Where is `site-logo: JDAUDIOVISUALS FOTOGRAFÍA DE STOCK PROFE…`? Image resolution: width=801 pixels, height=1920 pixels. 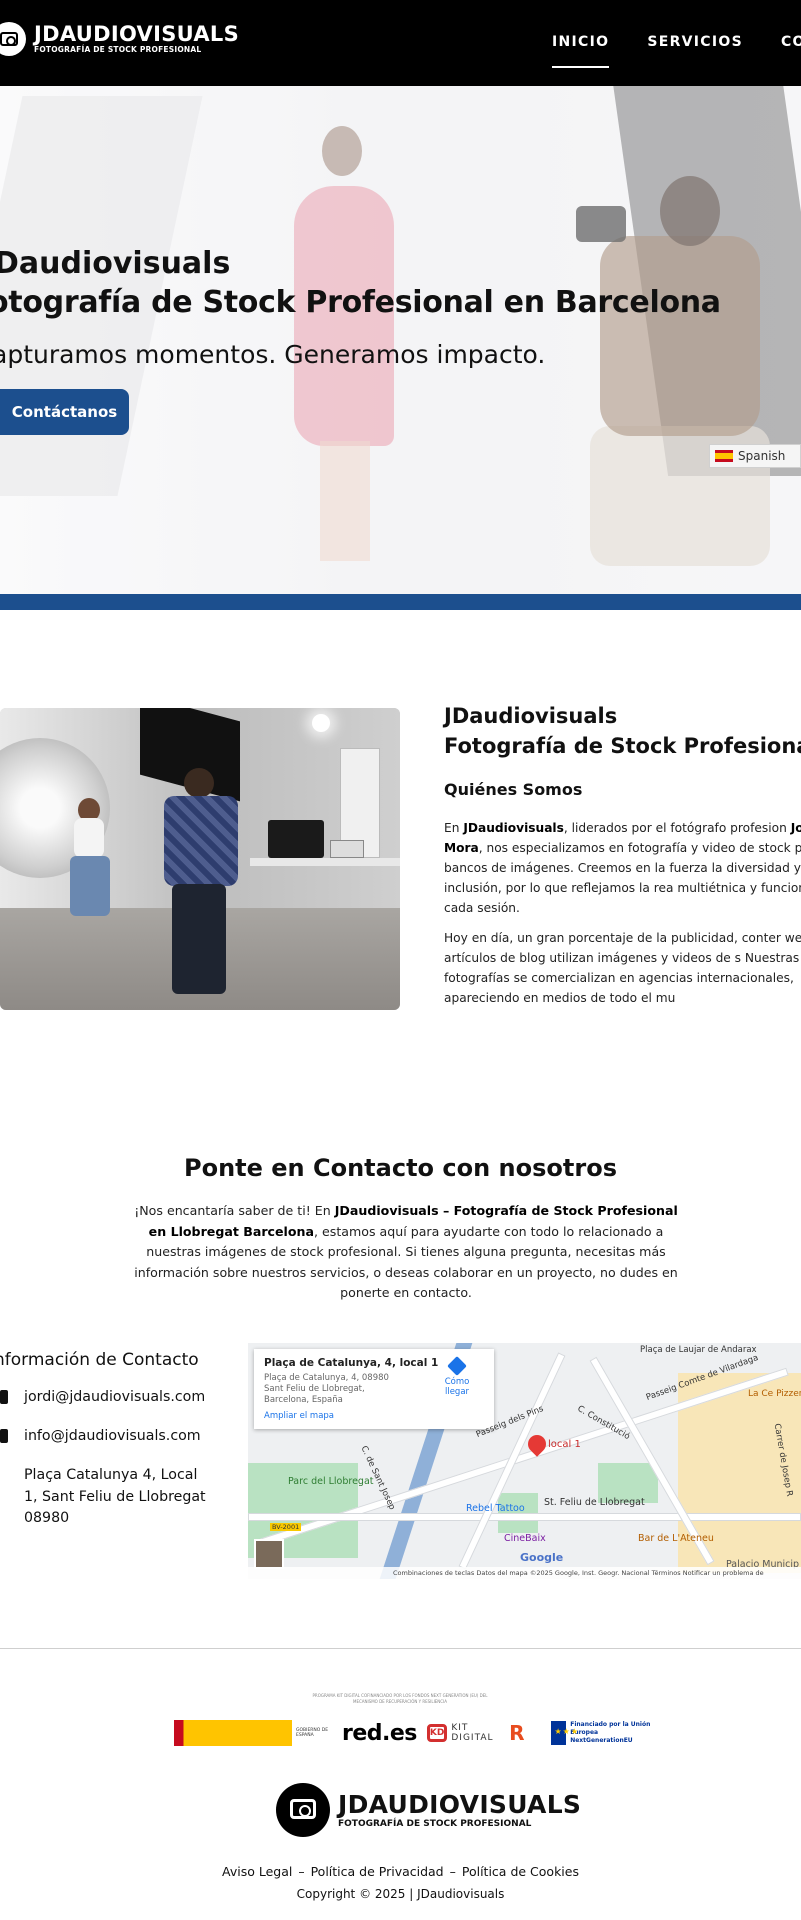
site-logo: JDAUDIOVISUALS FOTOGRAFÍA DE STOCK PROFE… is located at coordinates (119, 39).